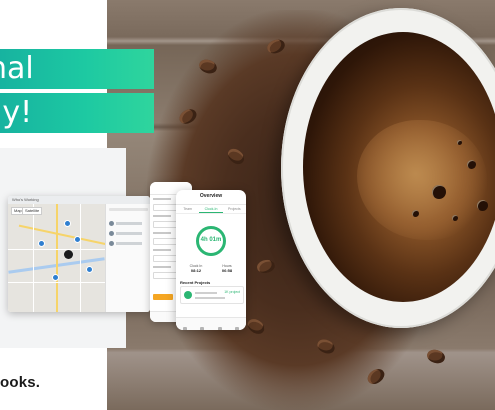 The image size is (495, 410). Describe the element at coordinates (16, 112) in the screenshot. I see `headline-line-2: ay!` at that location.